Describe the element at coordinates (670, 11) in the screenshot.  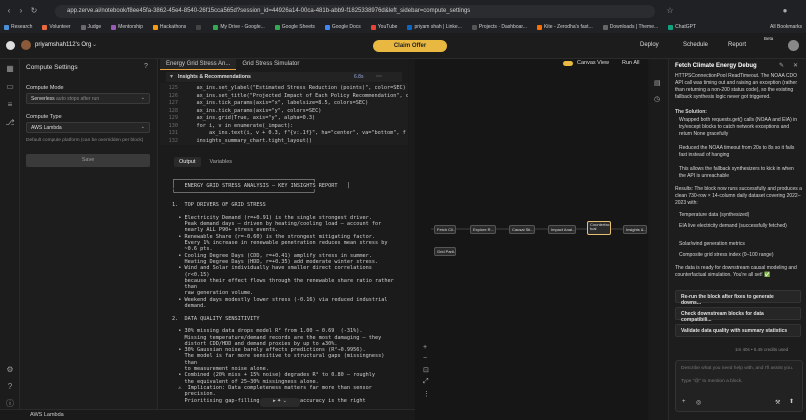
I see `star-icon: ☆` at that location.